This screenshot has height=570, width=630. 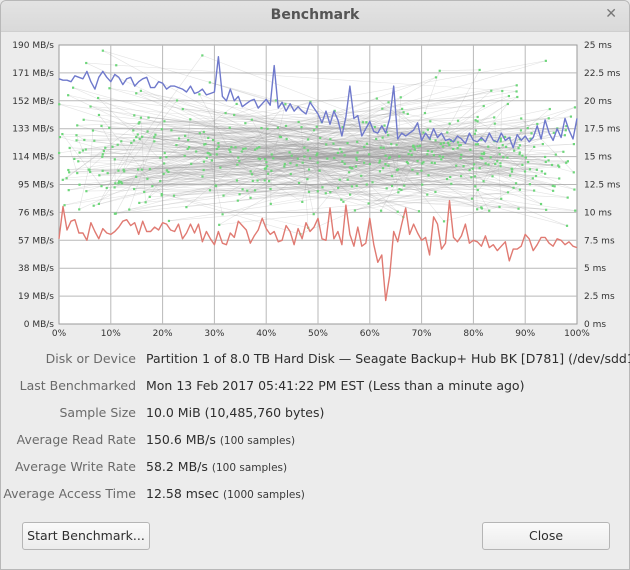 What do you see at coordinates (602, 130) in the screenshot?
I see `y-right-tick-label: 17.5 ms` at bounding box center [602, 130].